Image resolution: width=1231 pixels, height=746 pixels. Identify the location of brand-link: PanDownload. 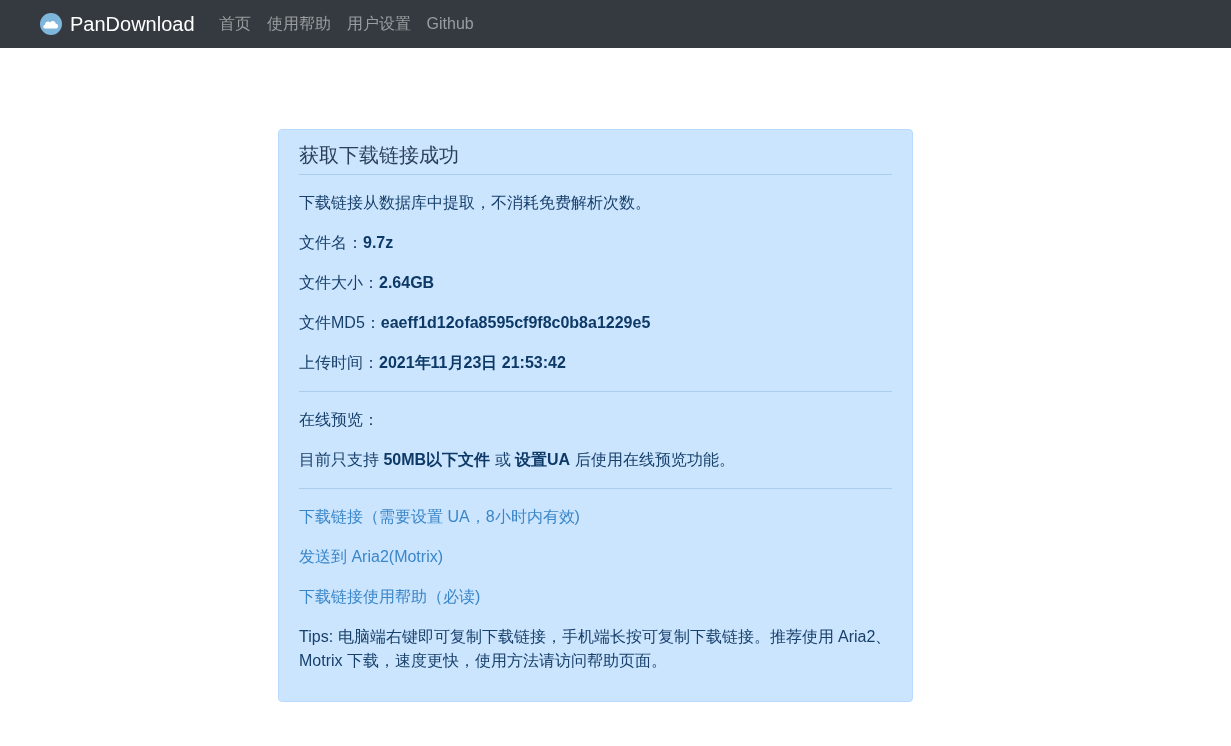
(117, 24).